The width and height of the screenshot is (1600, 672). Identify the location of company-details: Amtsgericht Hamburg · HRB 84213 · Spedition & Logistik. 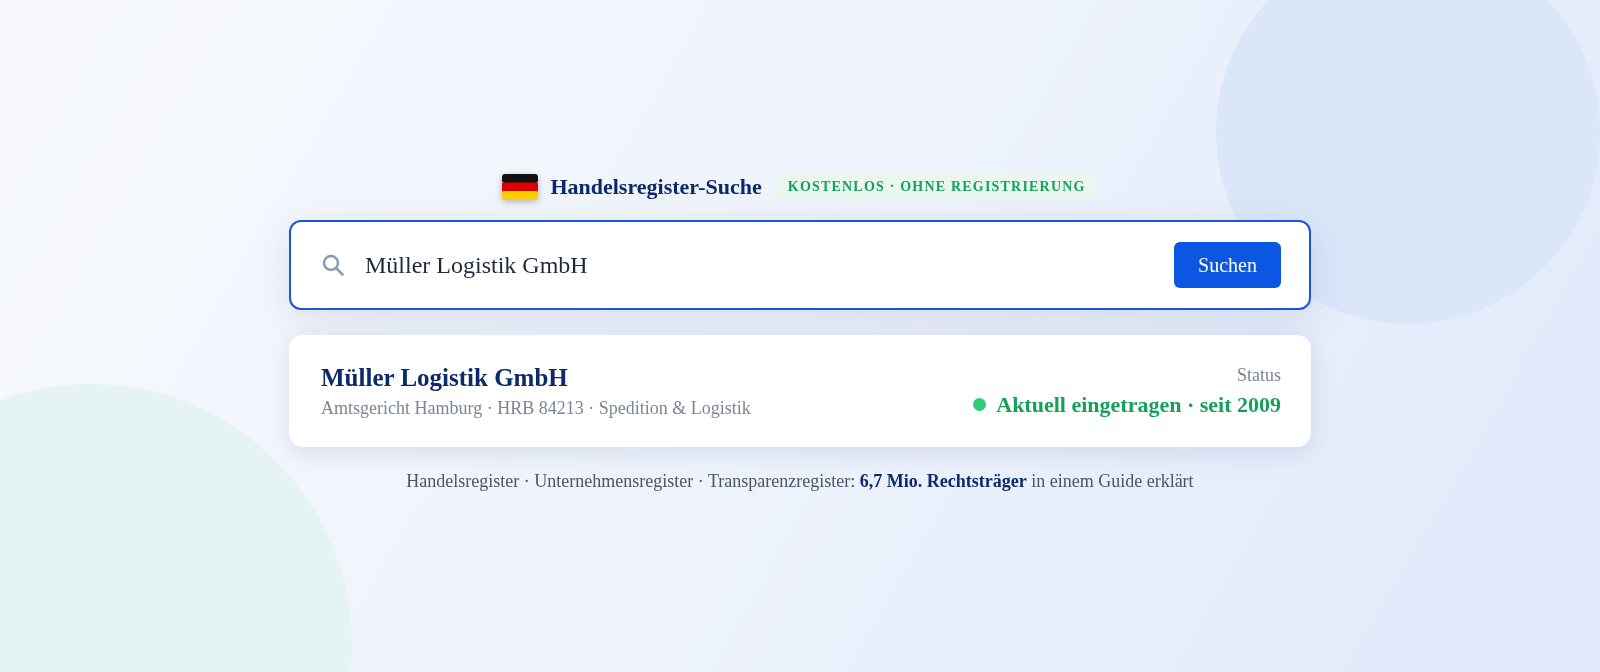
(536, 408).